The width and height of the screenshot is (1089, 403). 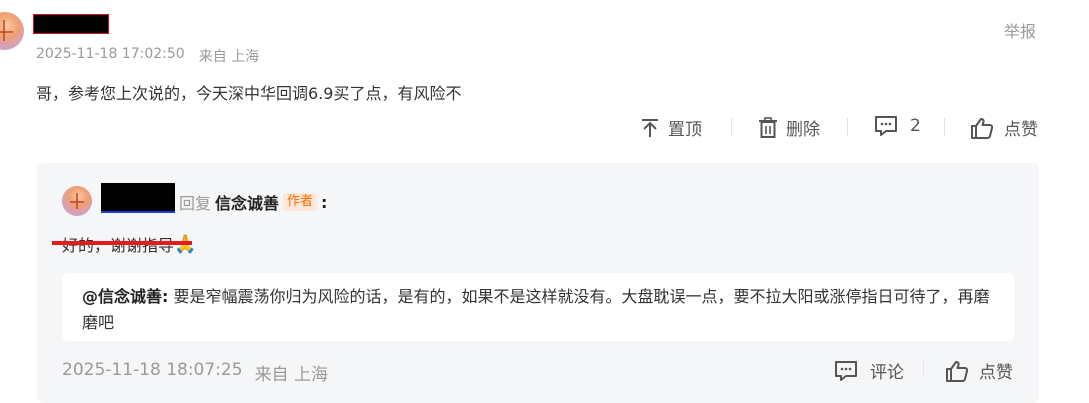 I want to click on comment-meta: 2025-11-18 17:02:50 来自 上海, so click(x=147, y=56).